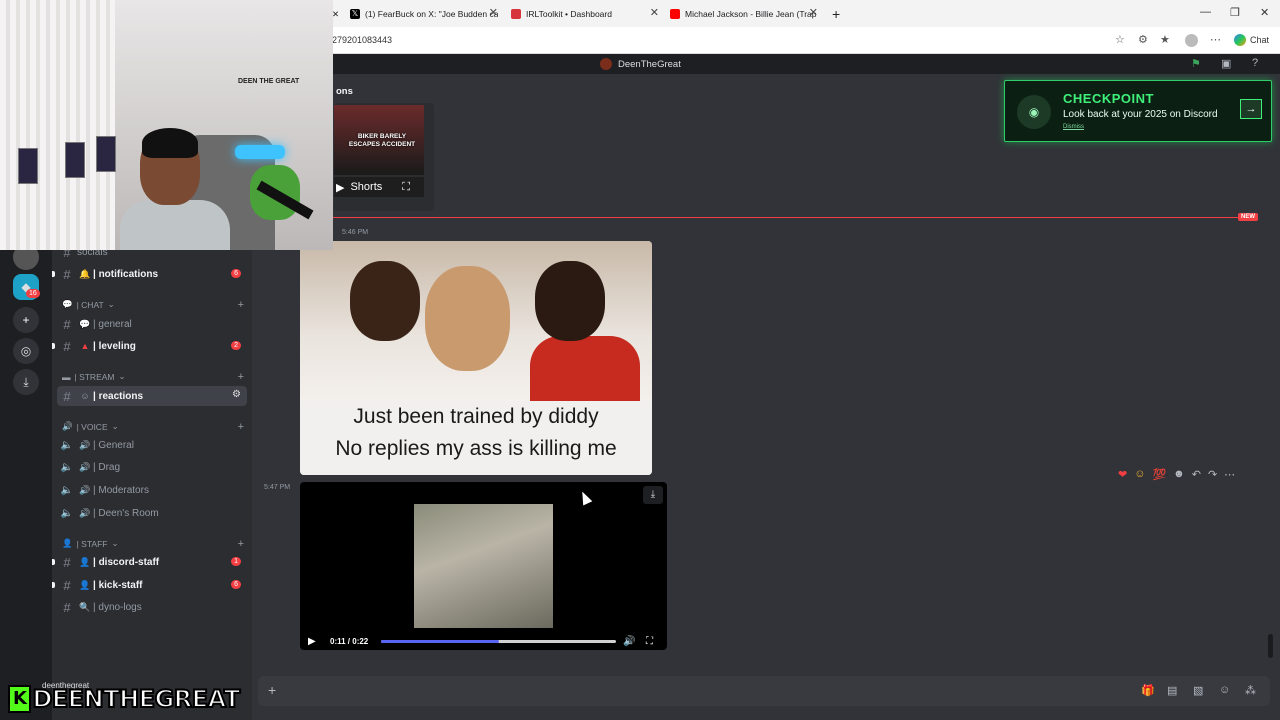  I want to click on category-staff: 👤 | STAFF ⌄ +, so click(153, 544).